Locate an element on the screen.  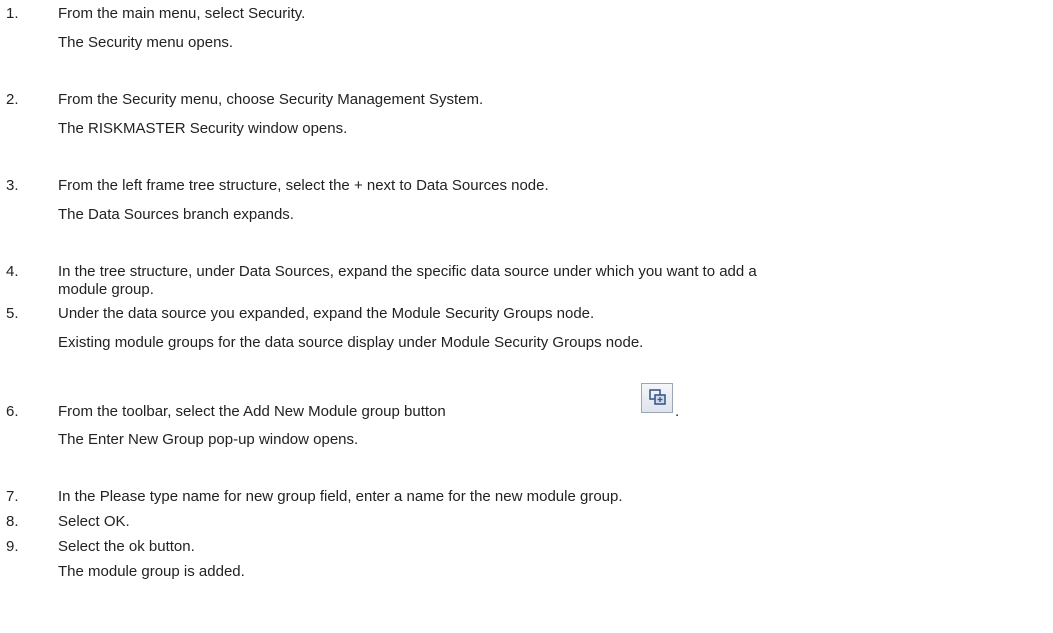
step-instruction: Select the ok button. is located at coordinates (126, 546).